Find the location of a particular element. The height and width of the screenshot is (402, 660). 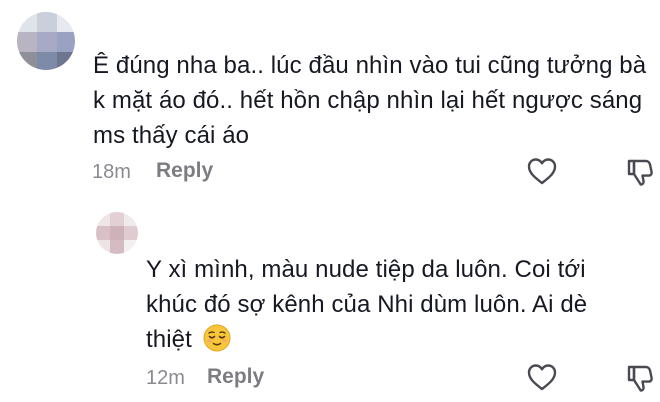

relieved-face-emoji-icon is located at coordinates (217, 338).